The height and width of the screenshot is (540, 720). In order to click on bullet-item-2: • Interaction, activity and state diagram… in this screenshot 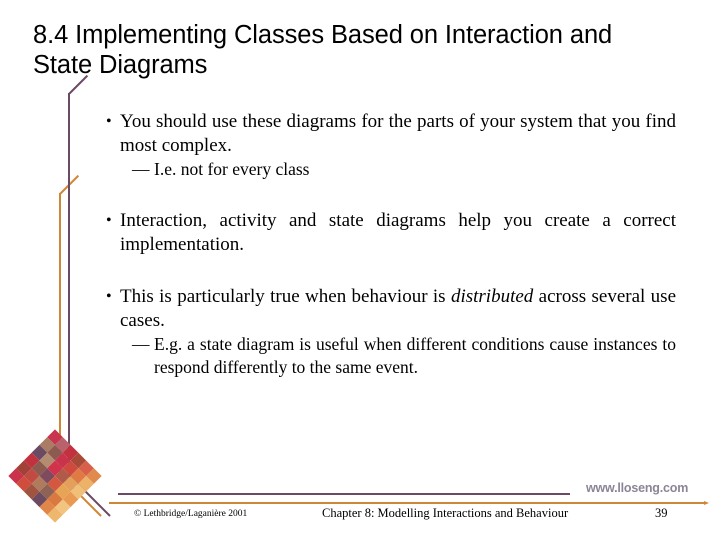, I will do `click(390, 233)`.